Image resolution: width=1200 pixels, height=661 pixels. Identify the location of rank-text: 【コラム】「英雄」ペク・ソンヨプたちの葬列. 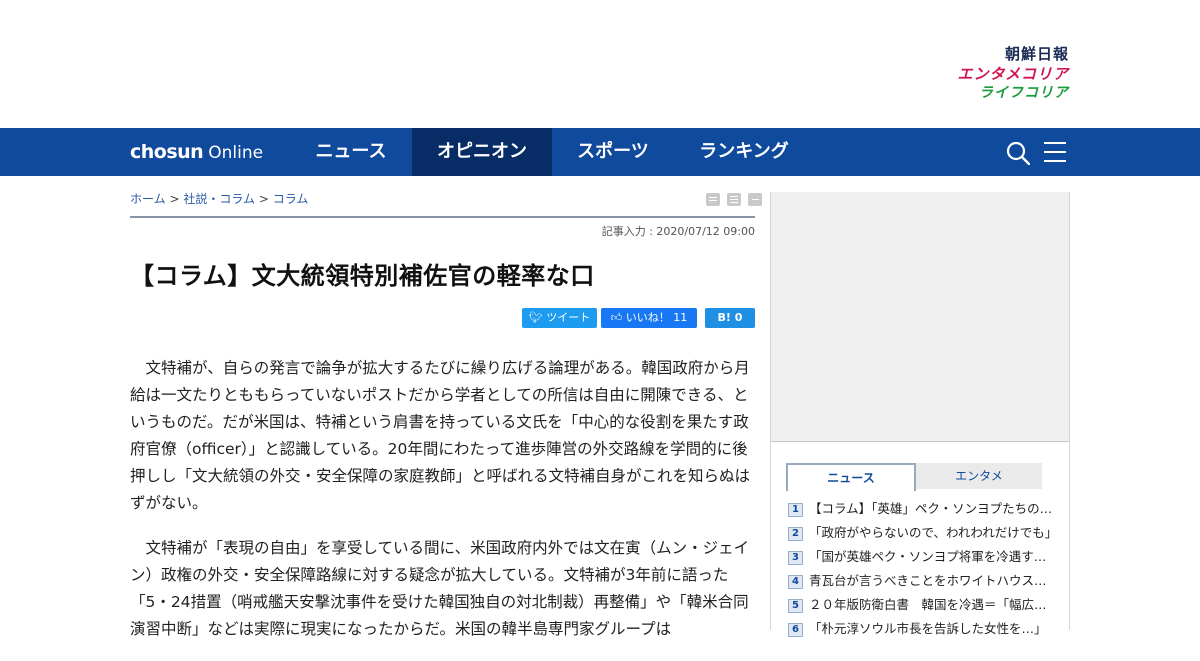
(933, 508).